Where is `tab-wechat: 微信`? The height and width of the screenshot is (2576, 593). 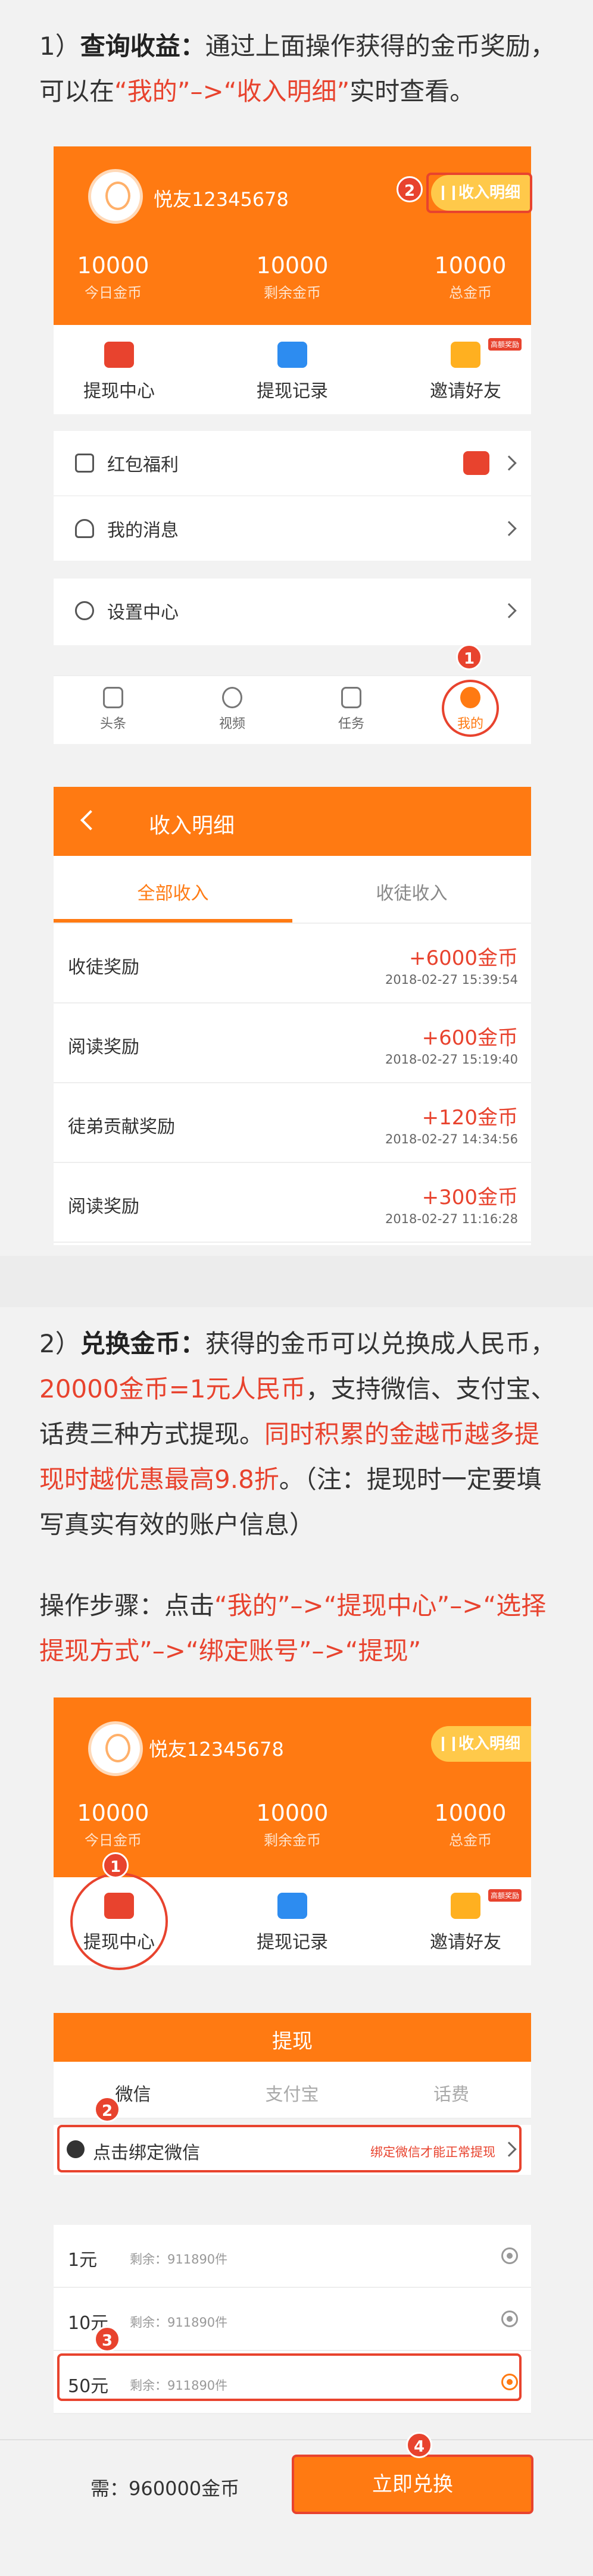
tab-wechat: 微信 is located at coordinates (133, 2093).